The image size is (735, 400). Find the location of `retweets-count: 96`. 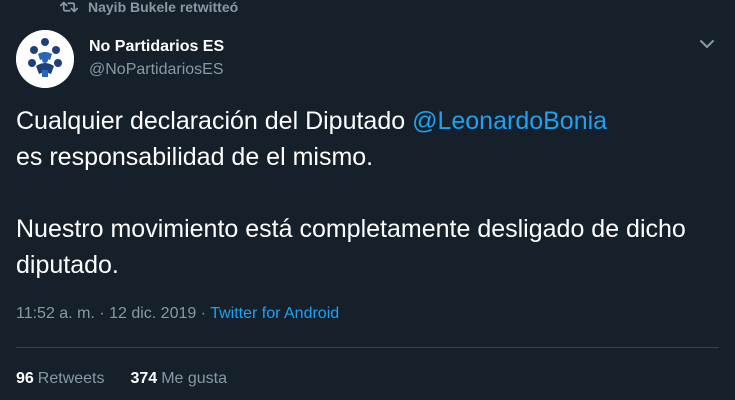

retweets-count: 96 is located at coordinates (25, 378).